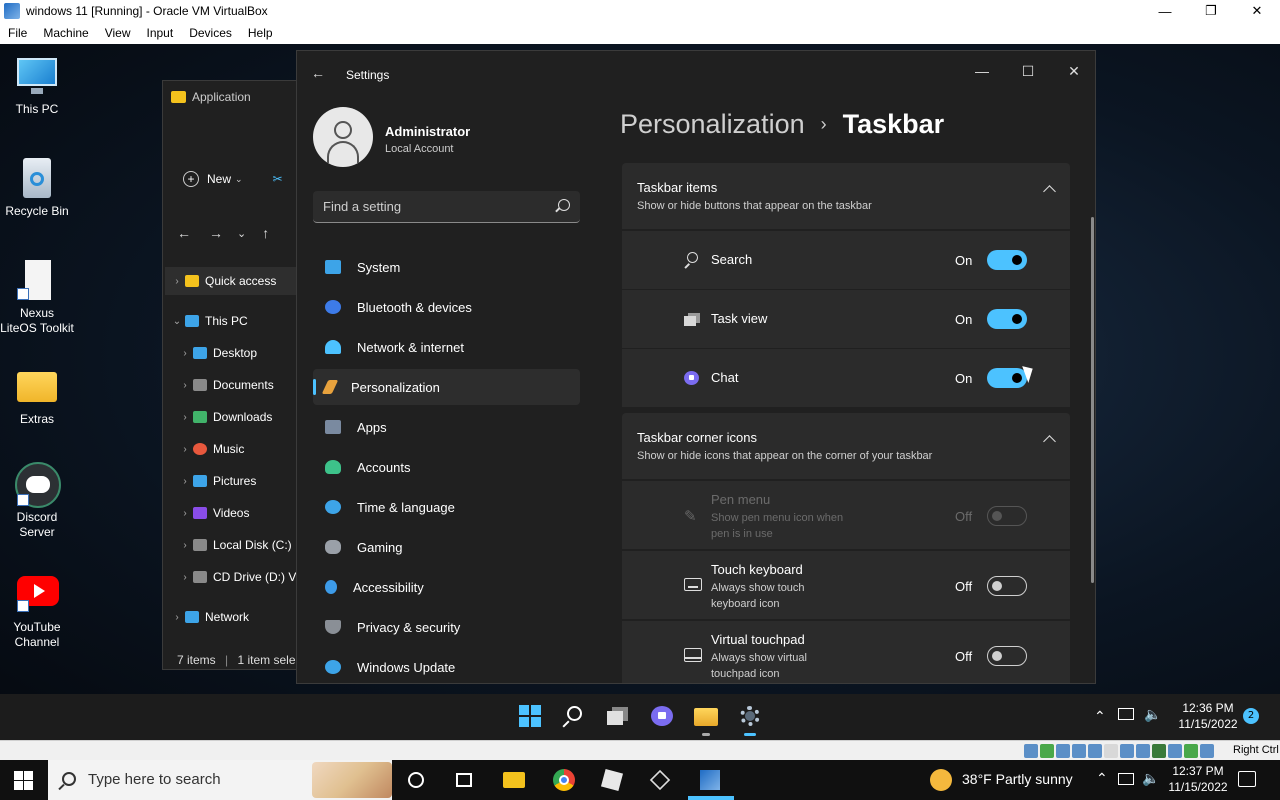  I want to click on search-input, so click(433, 206).